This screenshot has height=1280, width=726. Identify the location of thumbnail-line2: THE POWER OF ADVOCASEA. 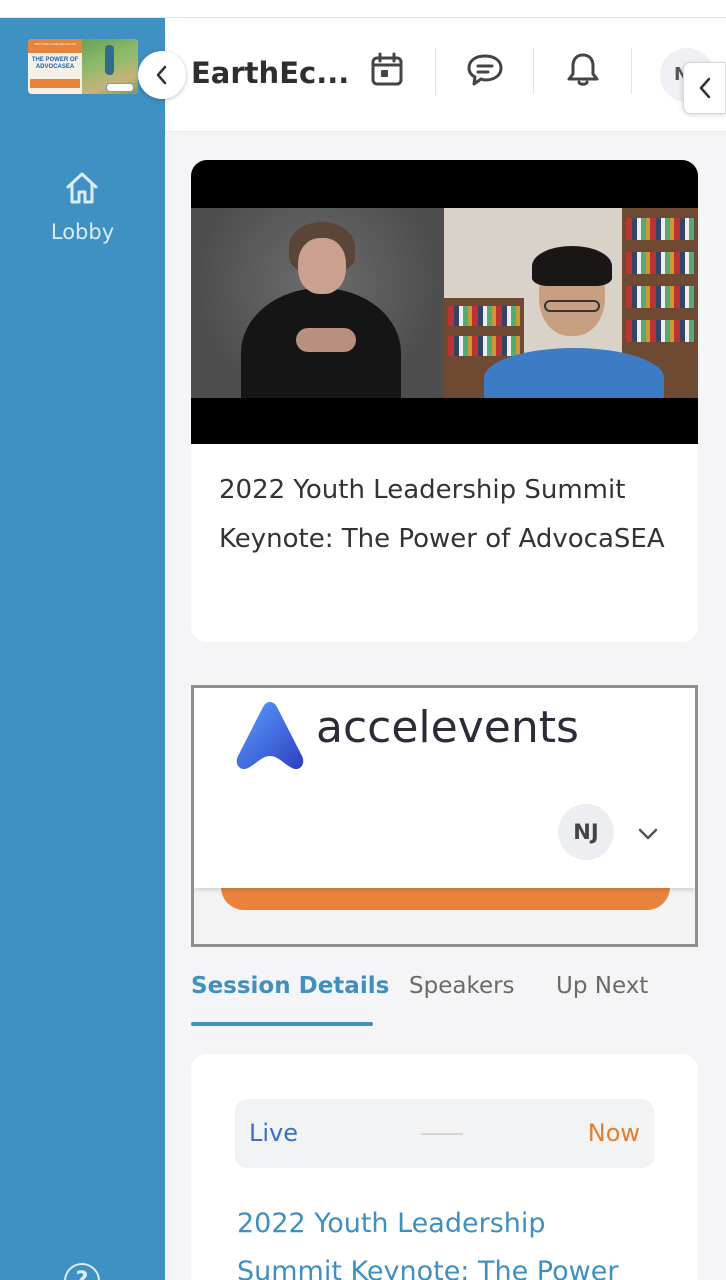
(55, 63).